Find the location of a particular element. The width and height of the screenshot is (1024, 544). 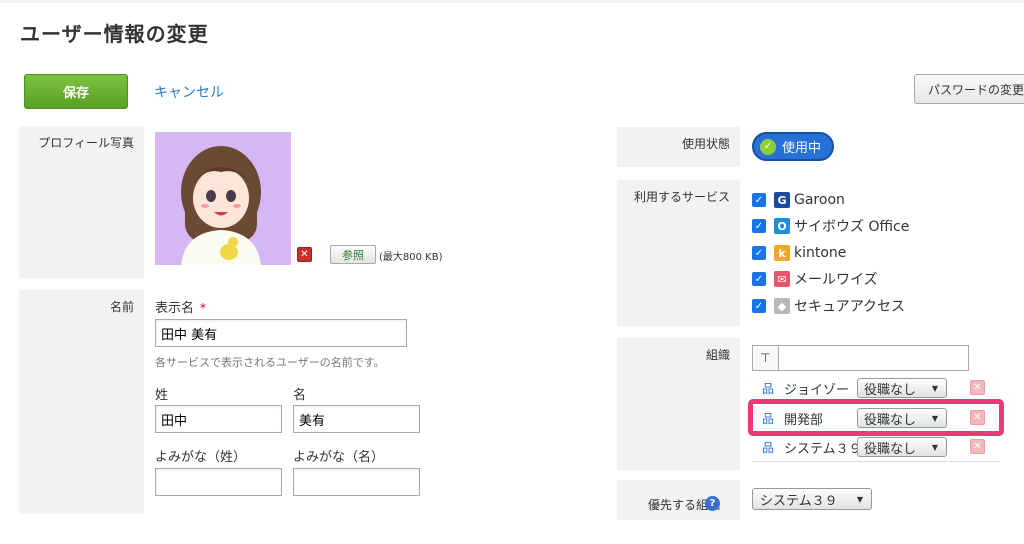

top-divider is located at coordinates (512, 1).